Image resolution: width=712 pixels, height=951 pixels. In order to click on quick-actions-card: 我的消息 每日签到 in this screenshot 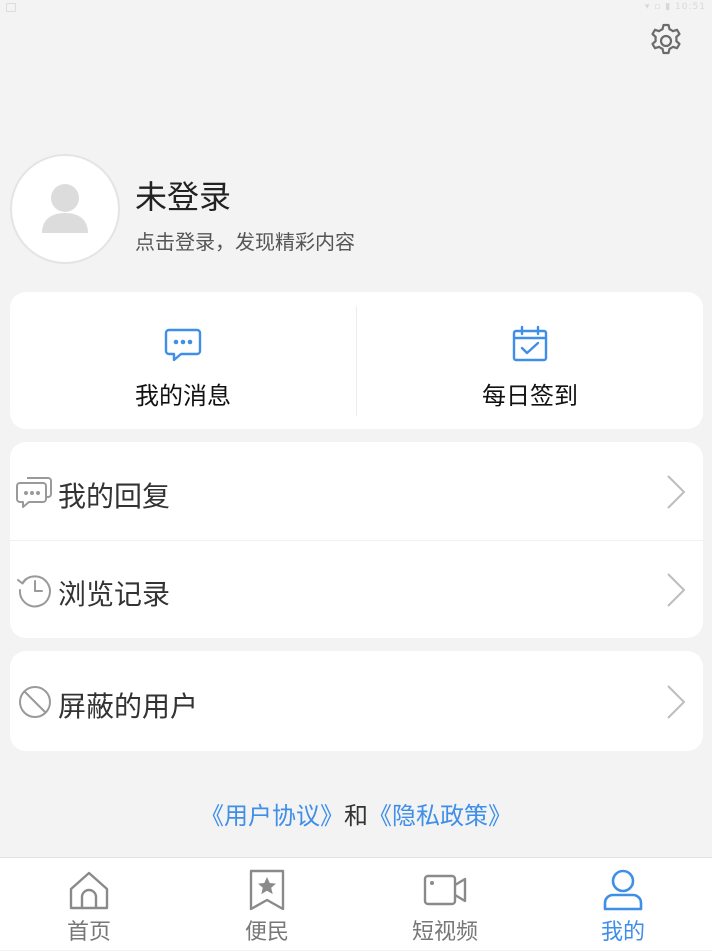, I will do `click(356, 360)`.